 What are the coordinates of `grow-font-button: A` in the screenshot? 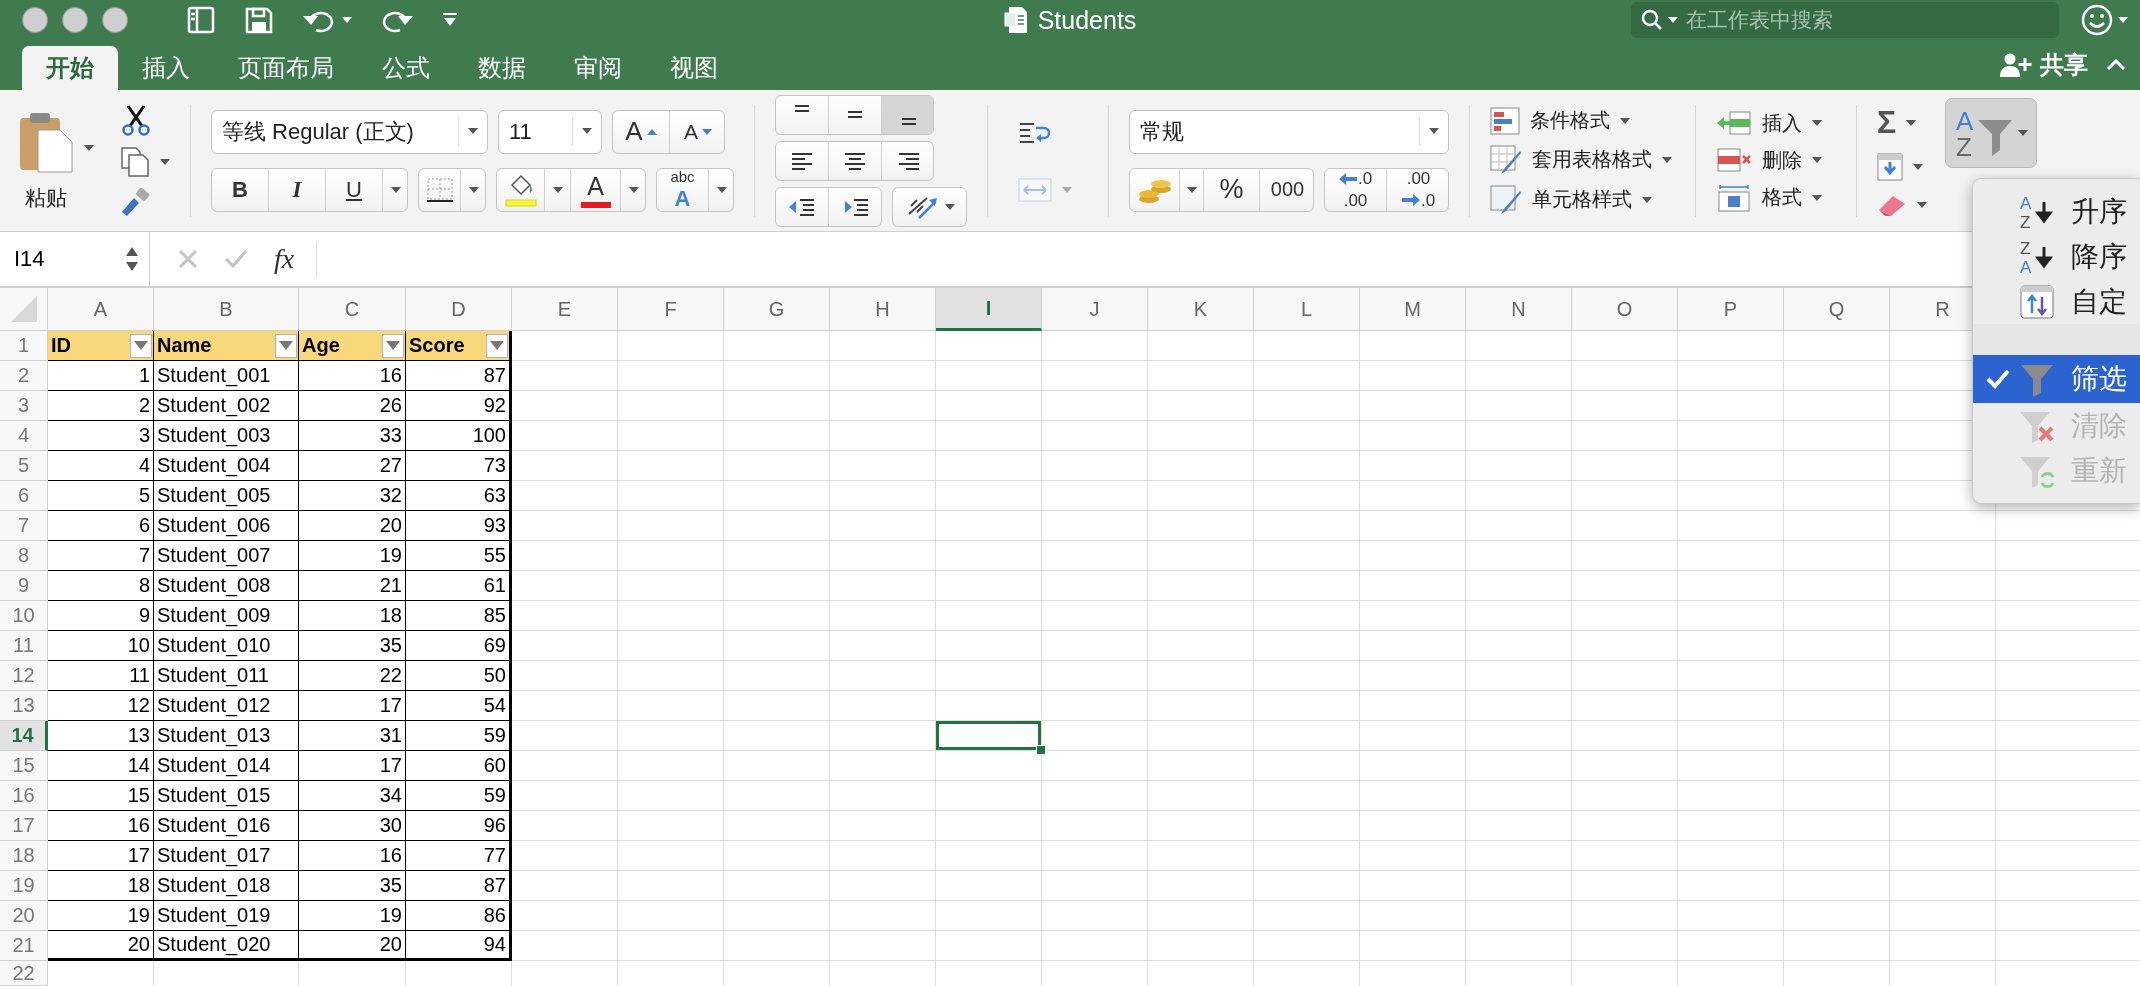 It's located at (641, 131).